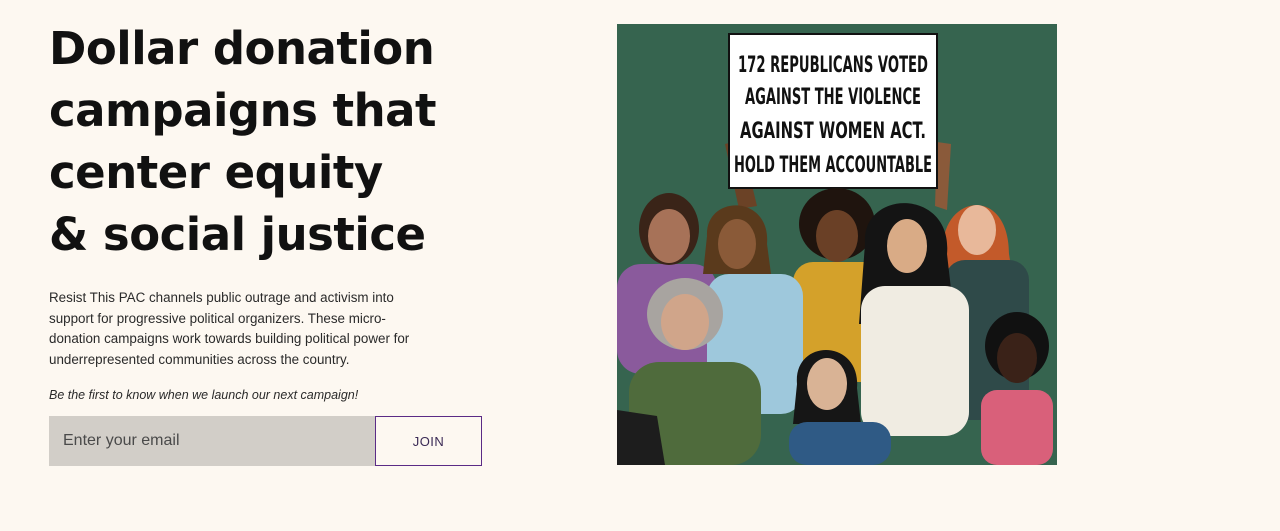 The width and height of the screenshot is (1280, 531). What do you see at coordinates (833, 65) in the screenshot?
I see `sign-line-1: 172 REPUBLICANS VOTED` at bounding box center [833, 65].